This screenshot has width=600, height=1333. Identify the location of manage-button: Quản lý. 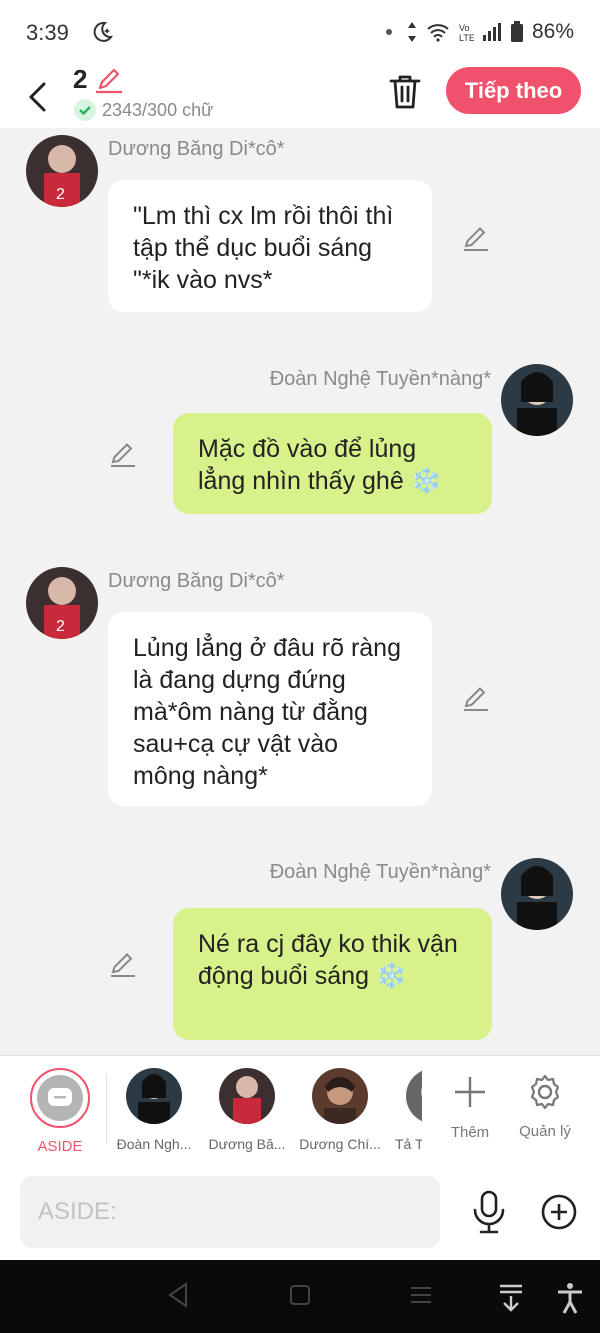
(545, 1104).